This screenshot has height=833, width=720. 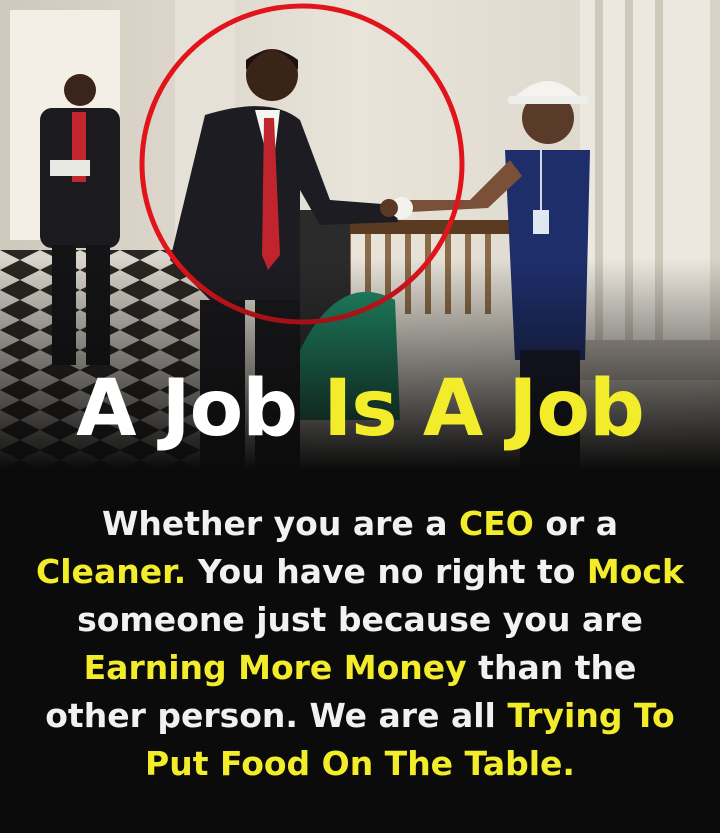 What do you see at coordinates (484, 409) in the screenshot?
I see `headline-yellow-text: Is A Job` at bounding box center [484, 409].